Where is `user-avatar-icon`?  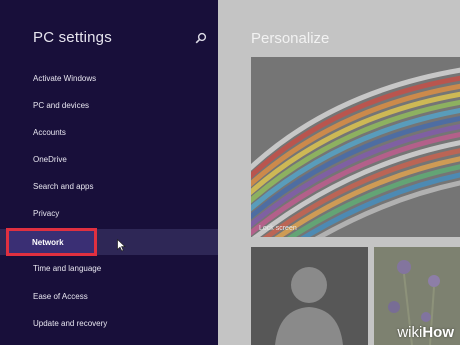 user-avatar-icon is located at coordinates (309, 296).